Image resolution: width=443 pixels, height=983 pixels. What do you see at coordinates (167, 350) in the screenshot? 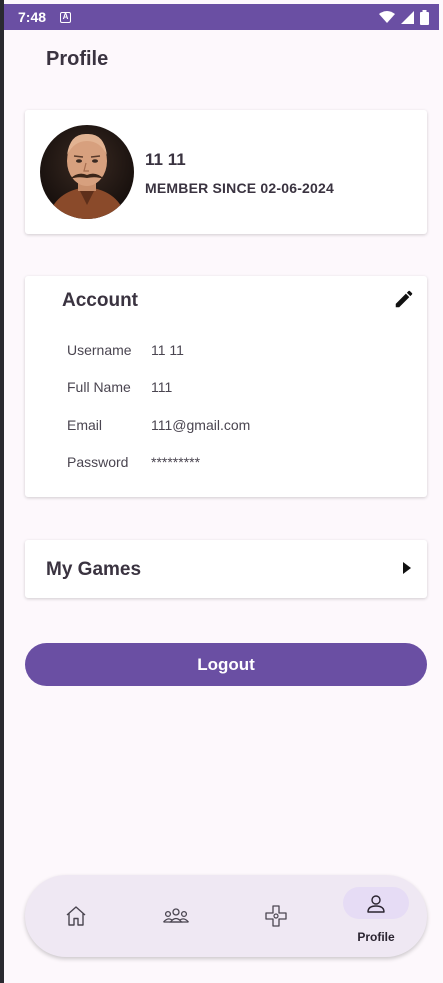
I see `username-value: 11 11` at bounding box center [167, 350].